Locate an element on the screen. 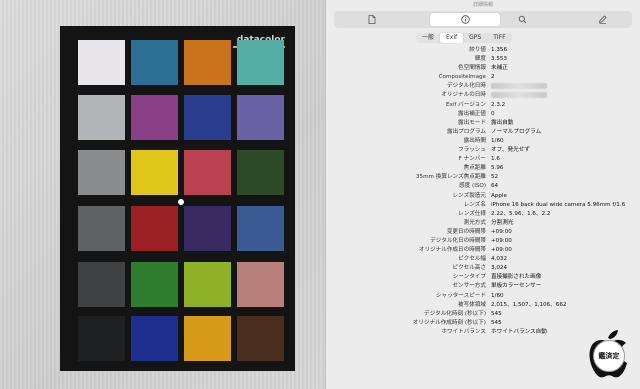  redacted-value is located at coordinates (519, 94).